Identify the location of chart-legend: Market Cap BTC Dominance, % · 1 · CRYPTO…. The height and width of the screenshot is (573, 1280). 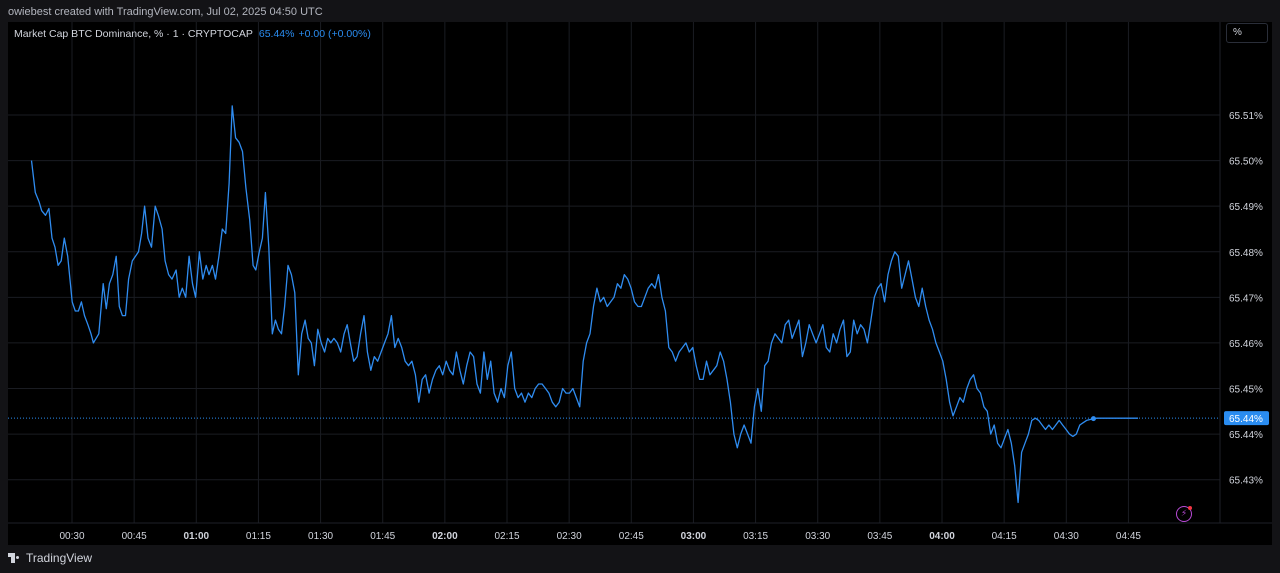
(192, 34).